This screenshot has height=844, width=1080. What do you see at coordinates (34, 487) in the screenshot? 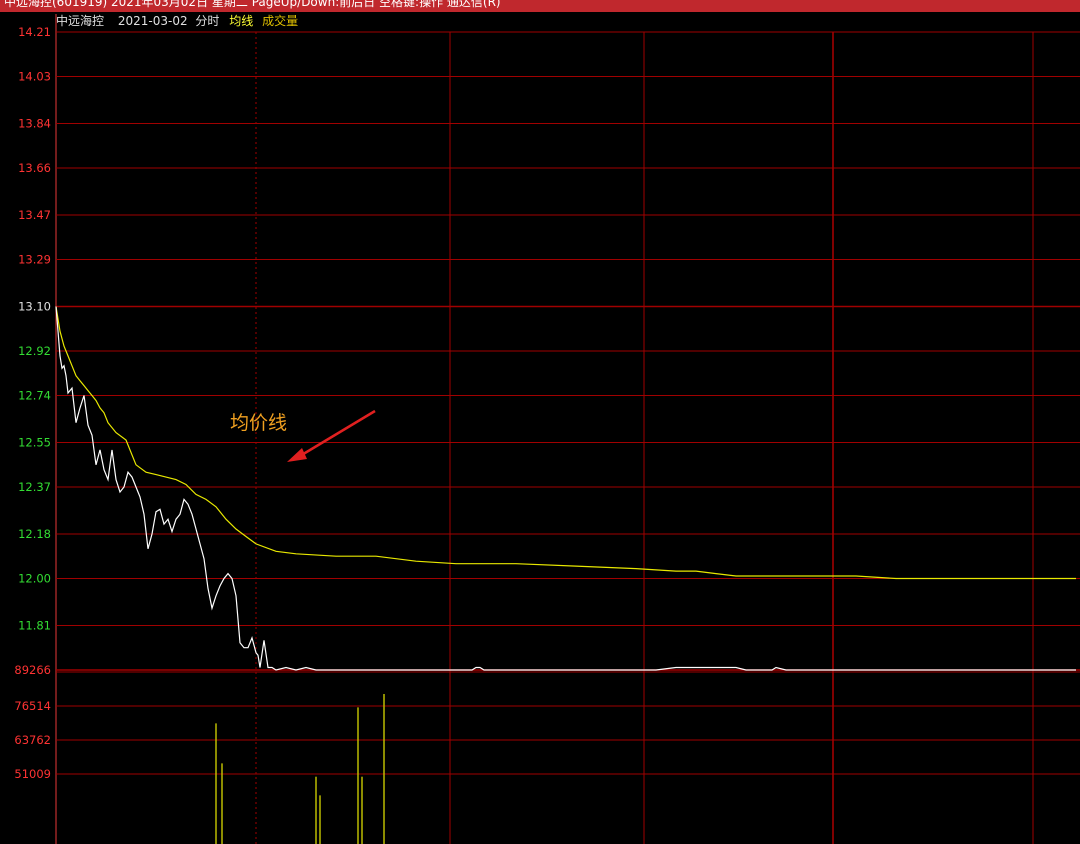
I see `price-tick-label: 12.37` at bounding box center [34, 487].